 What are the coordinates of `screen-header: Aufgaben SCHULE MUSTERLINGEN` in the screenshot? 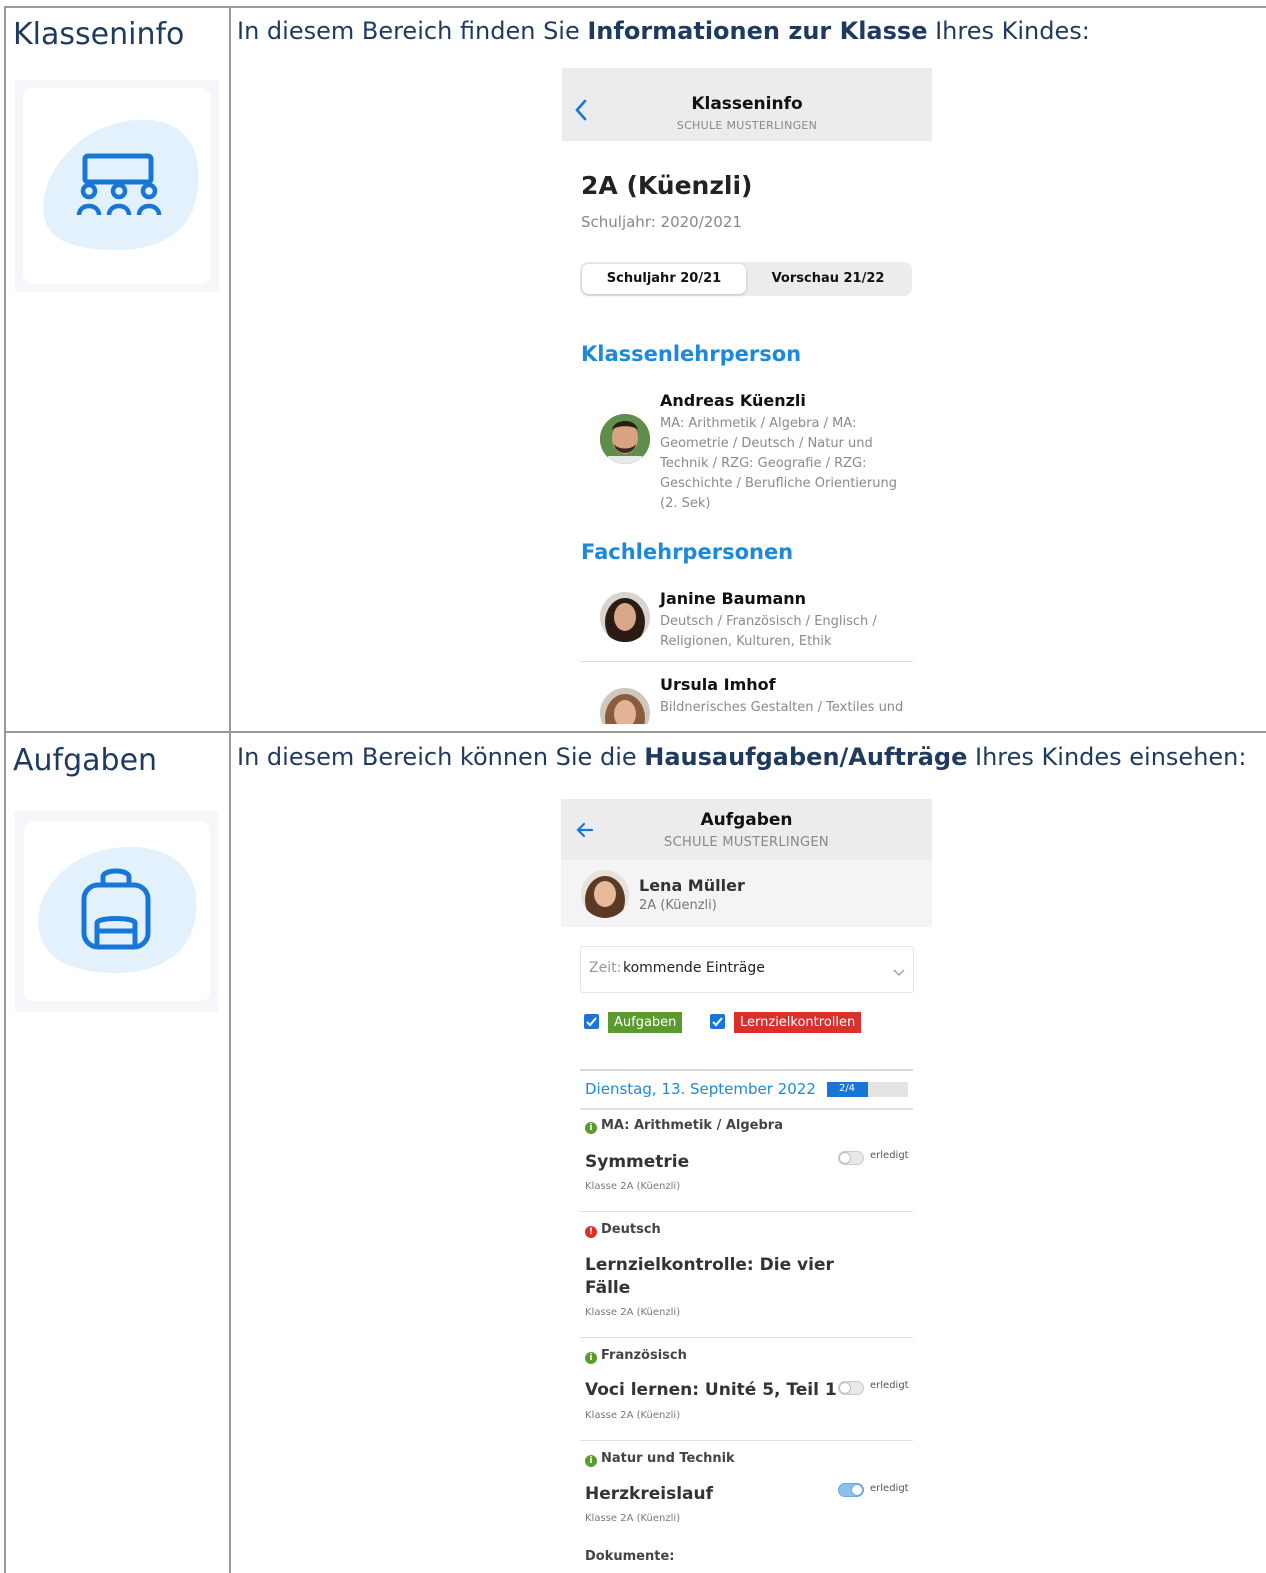 It's located at (746, 829).